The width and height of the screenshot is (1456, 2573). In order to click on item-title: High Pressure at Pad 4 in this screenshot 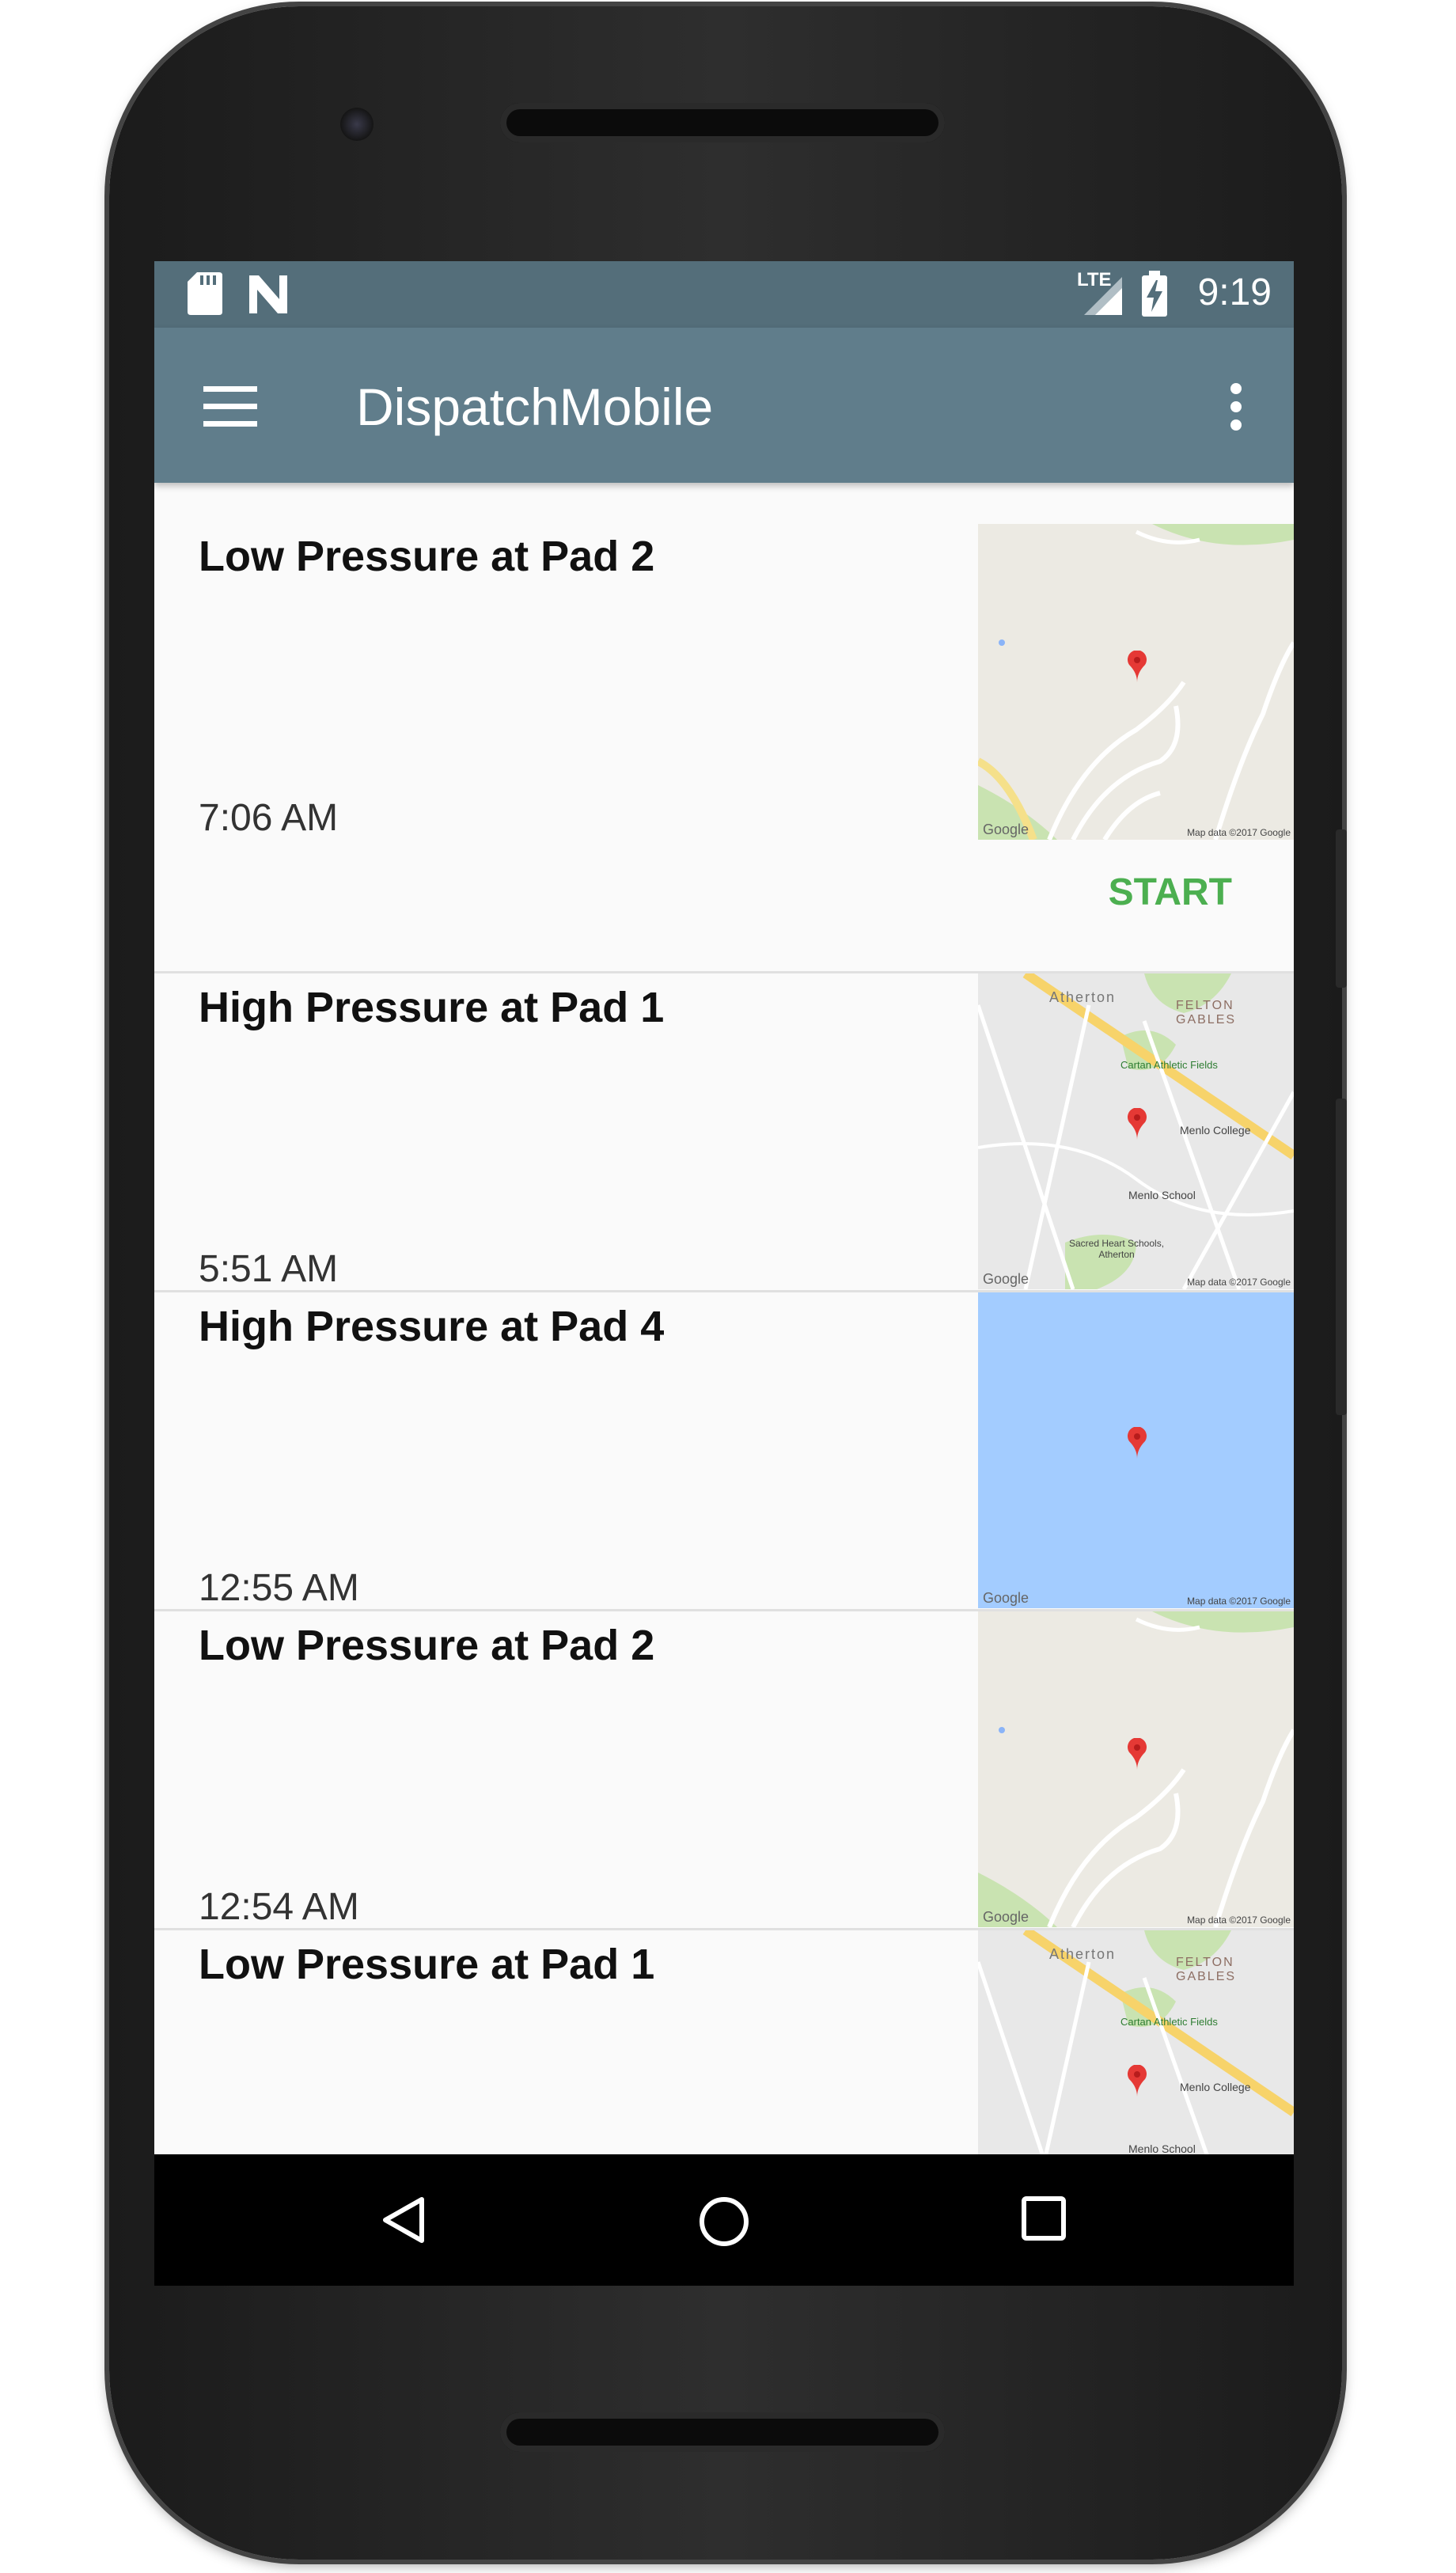, I will do `click(432, 1326)`.